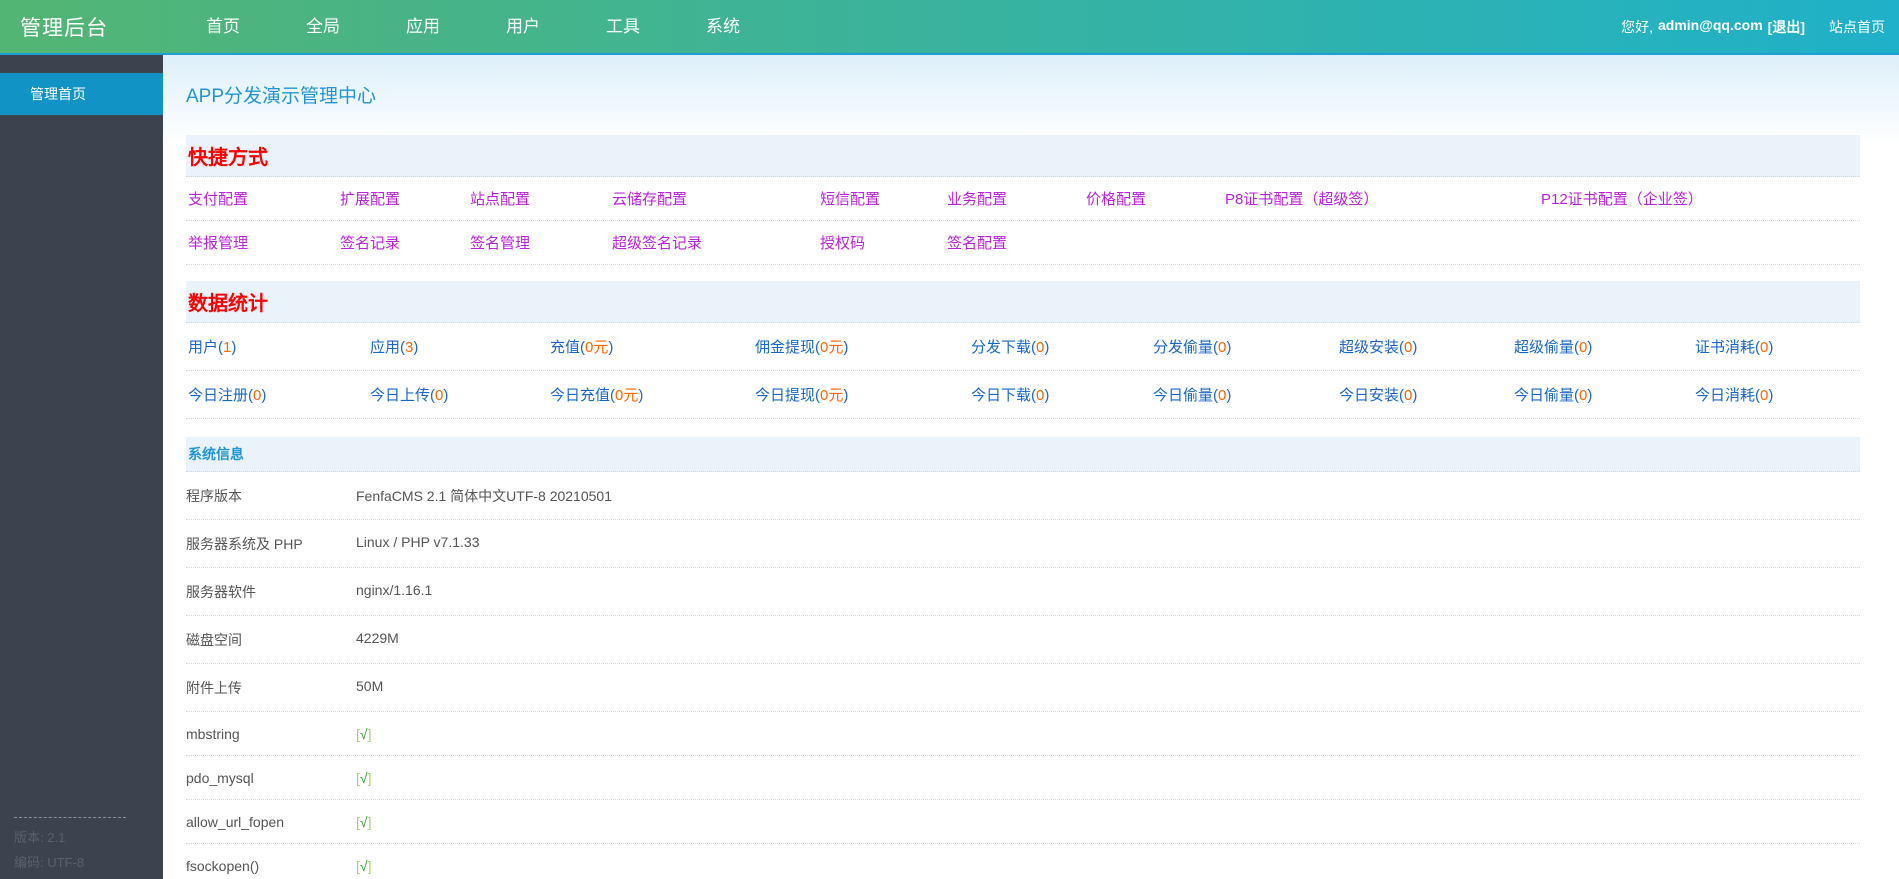  Describe the element at coordinates (1378, 346) in the screenshot. I see `stat-link: 超级安装(0)` at that location.